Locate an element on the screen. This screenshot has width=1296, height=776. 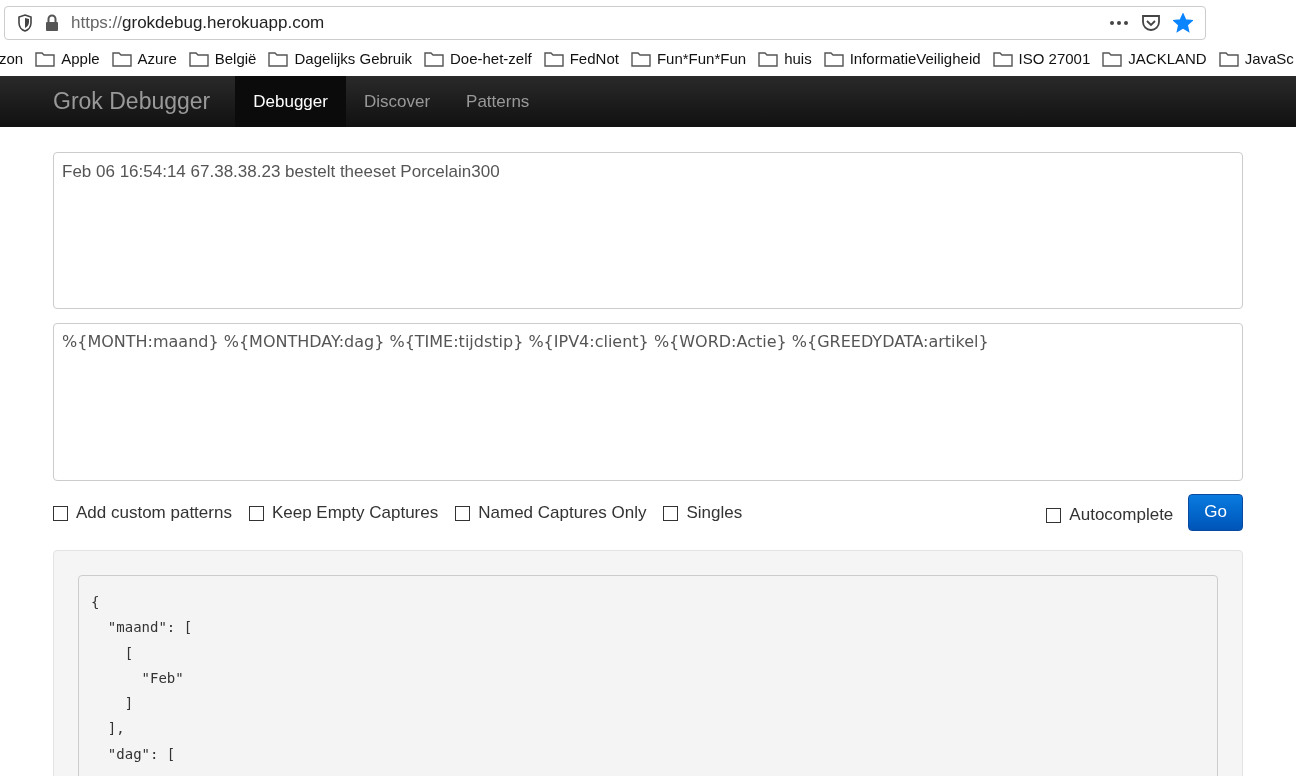
shield-icon is located at coordinates (25, 23).